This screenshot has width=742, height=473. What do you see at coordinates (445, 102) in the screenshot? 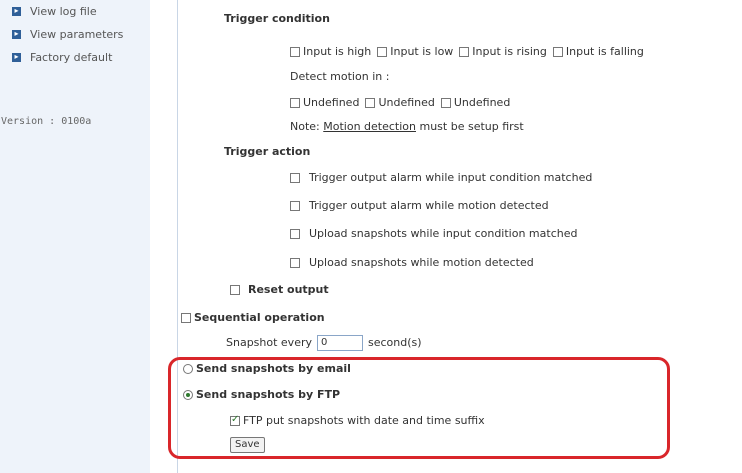
I see `motion-window-3-checkbox` at bounding box center [445, 102].